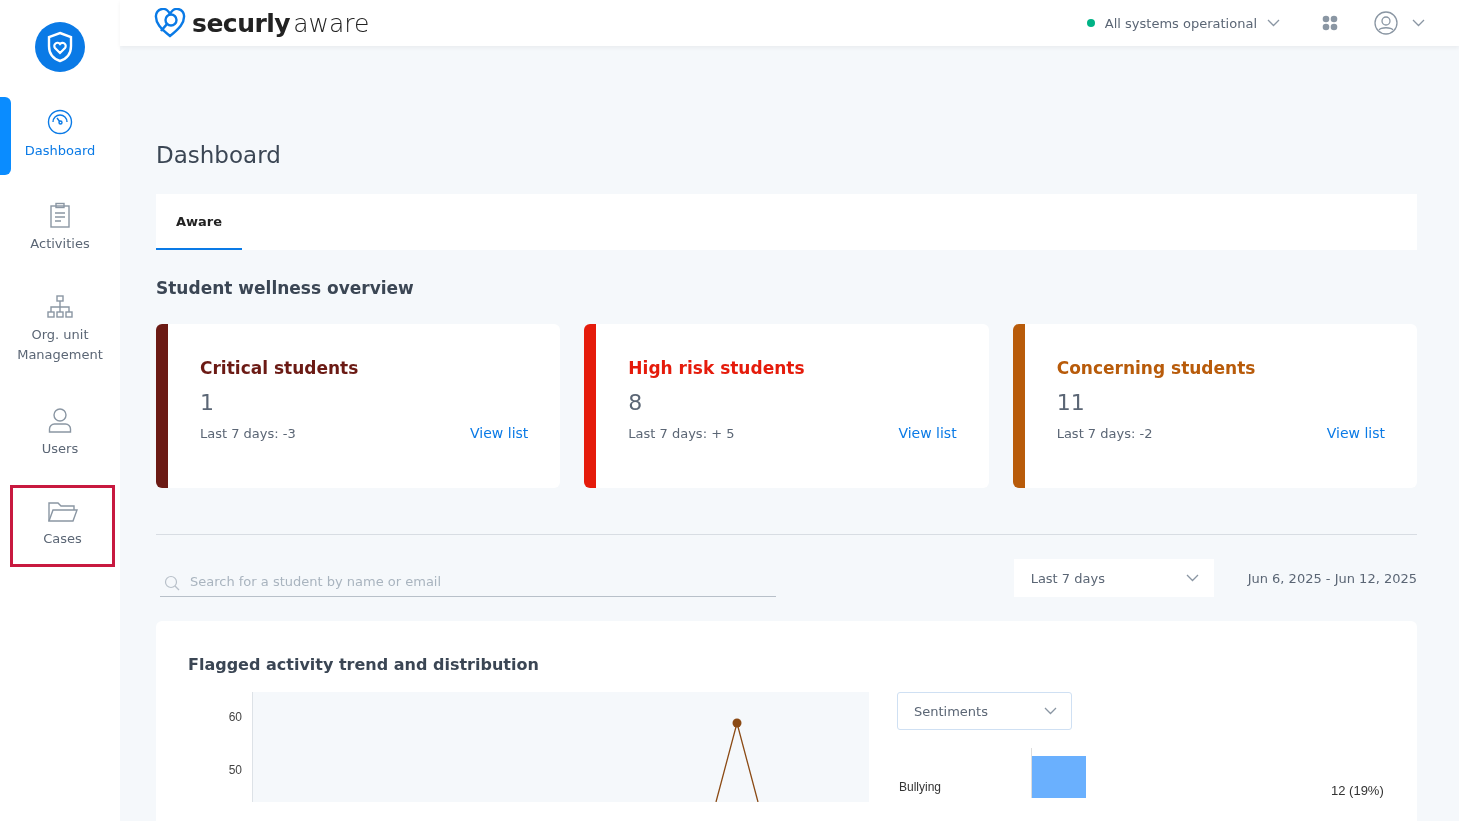 The height and width of the screenshot is (821, 1459). I want to click on bar-label: Bullying, so click(920, 788).